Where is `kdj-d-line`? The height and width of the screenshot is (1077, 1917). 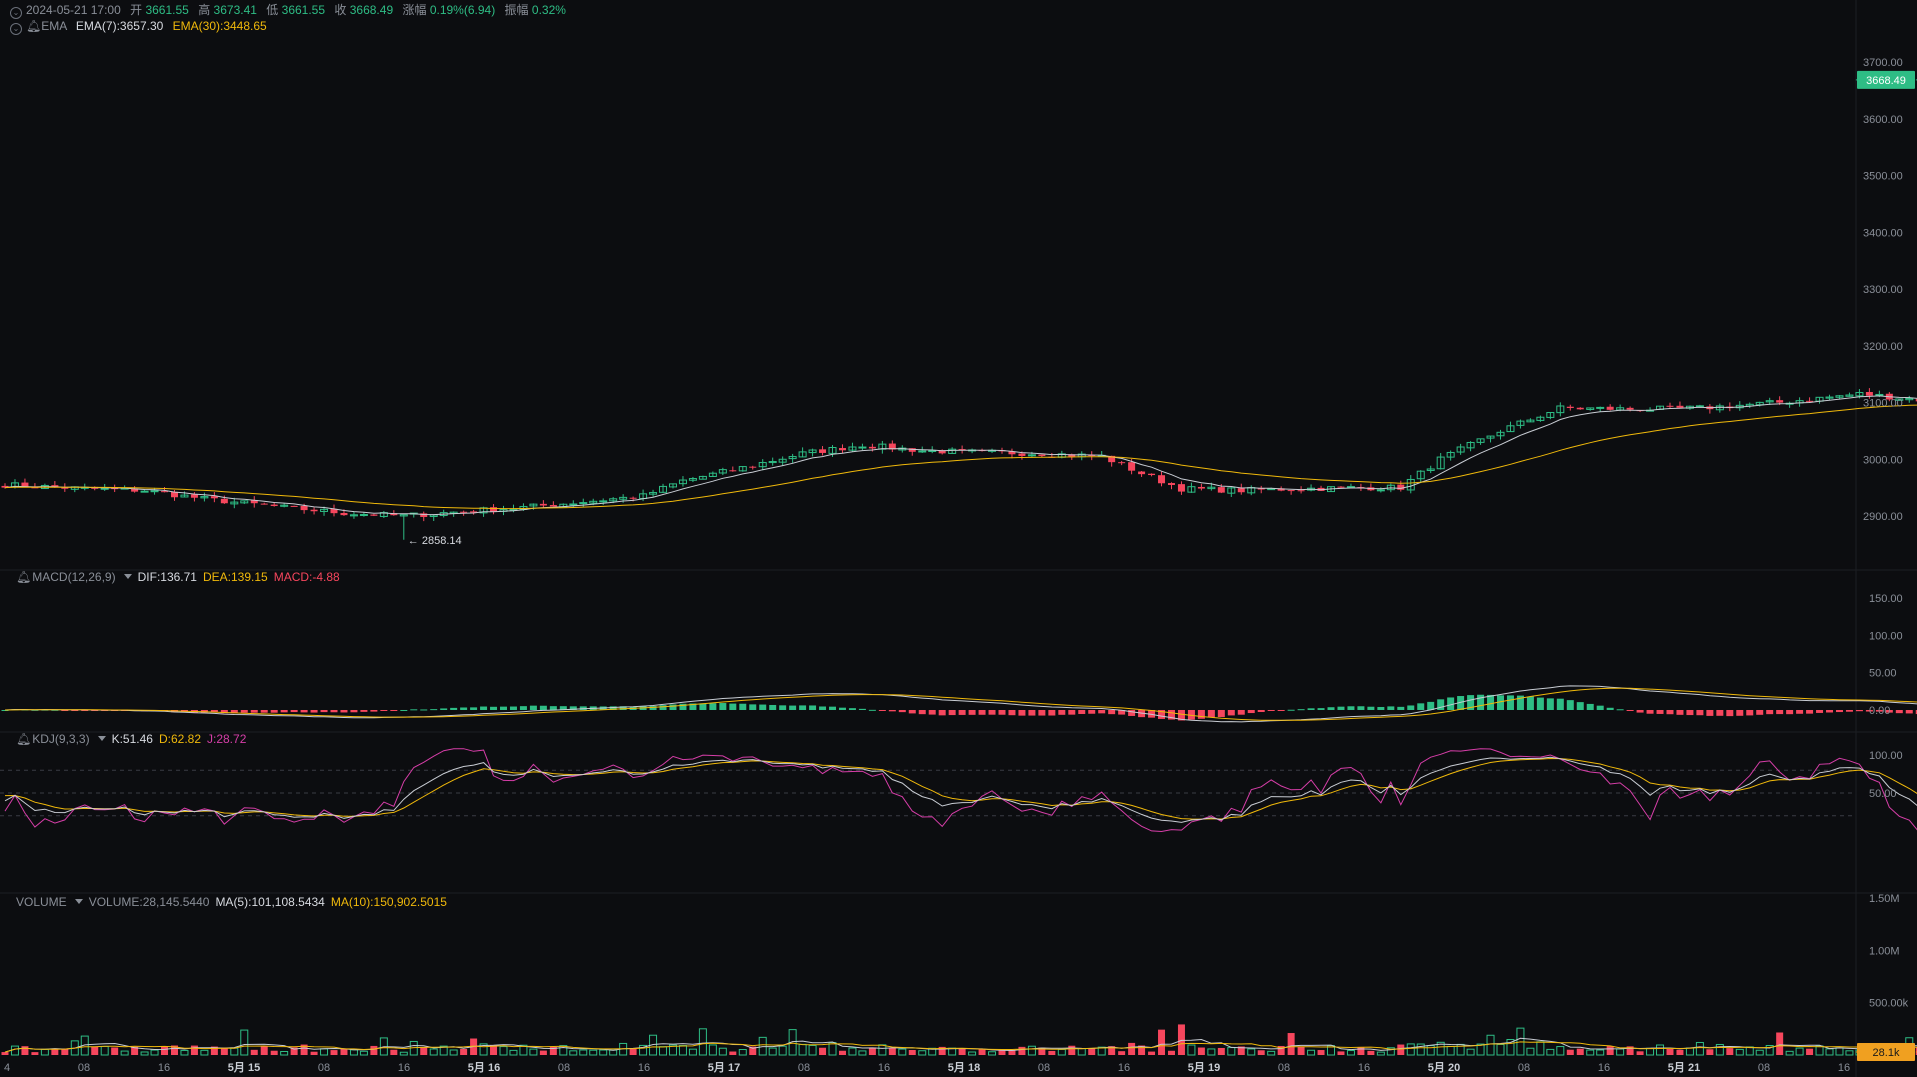
kdj-d-line is located at coordinates (960, 788).